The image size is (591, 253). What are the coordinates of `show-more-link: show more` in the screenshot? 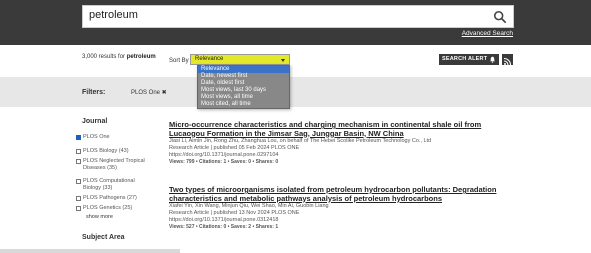 It's located at (99, 217).